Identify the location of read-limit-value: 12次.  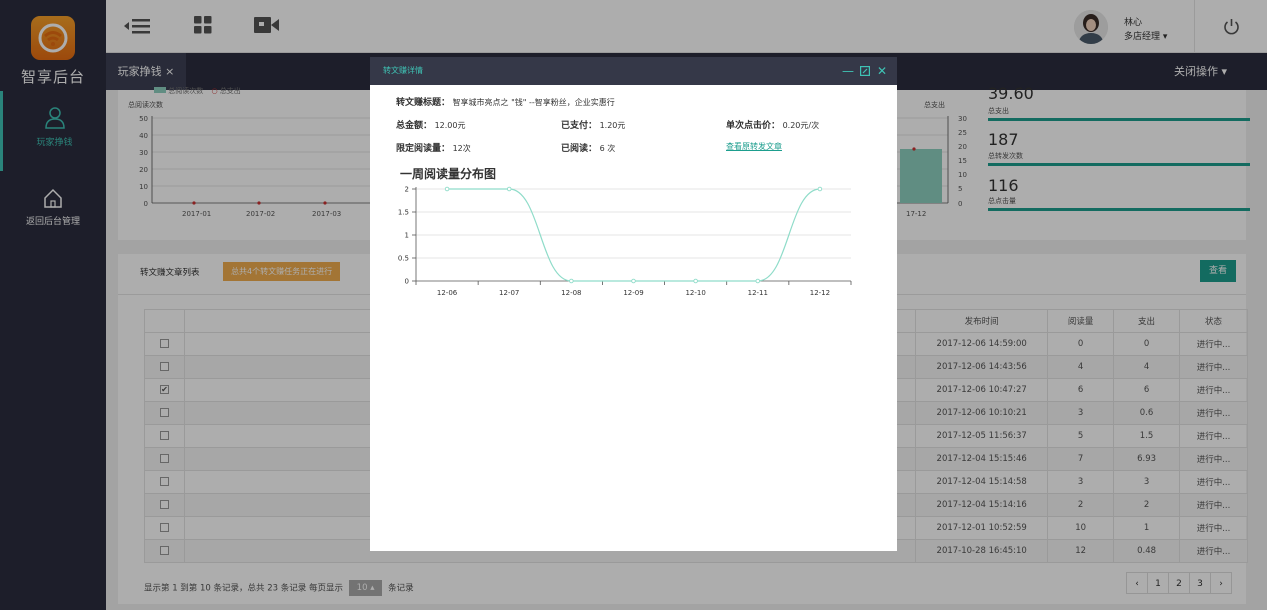
(461, 148).